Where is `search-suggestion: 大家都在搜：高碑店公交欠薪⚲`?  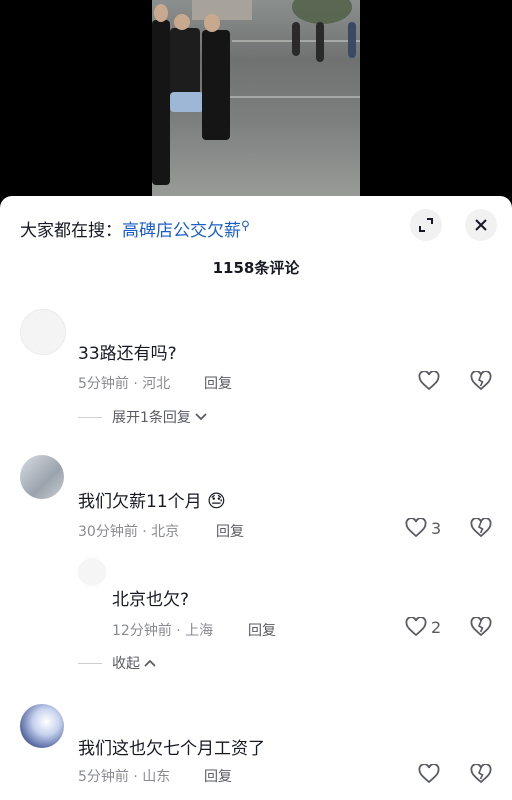 search-suggestion: 大家都在搜：高碑店公交欠薪⚲ is located at coordinates (135, 228).